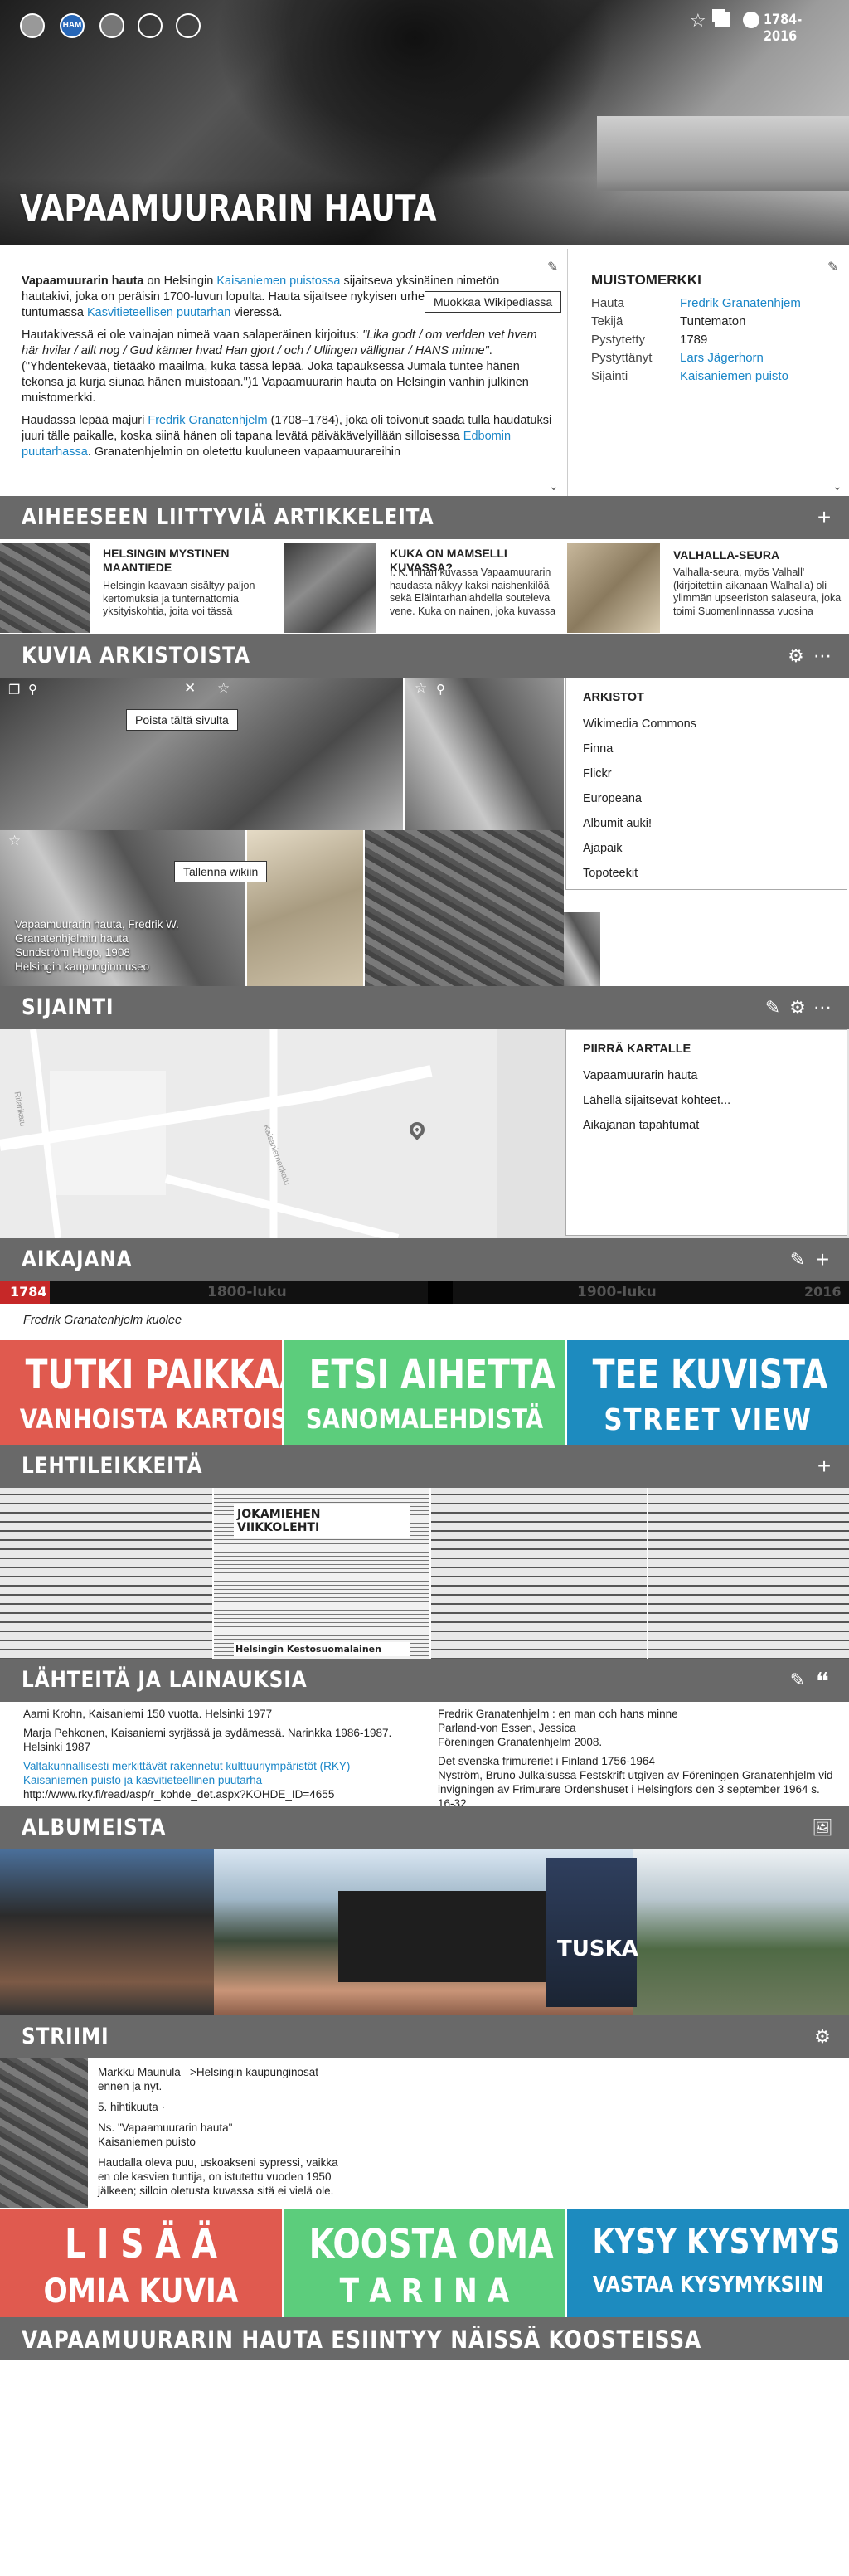 Image resolution: width=849 pixels, height=2576 pixels. Describe the element at coordinates (190, 689) in the screenshot. I see `close-icon: ✕` at that location.